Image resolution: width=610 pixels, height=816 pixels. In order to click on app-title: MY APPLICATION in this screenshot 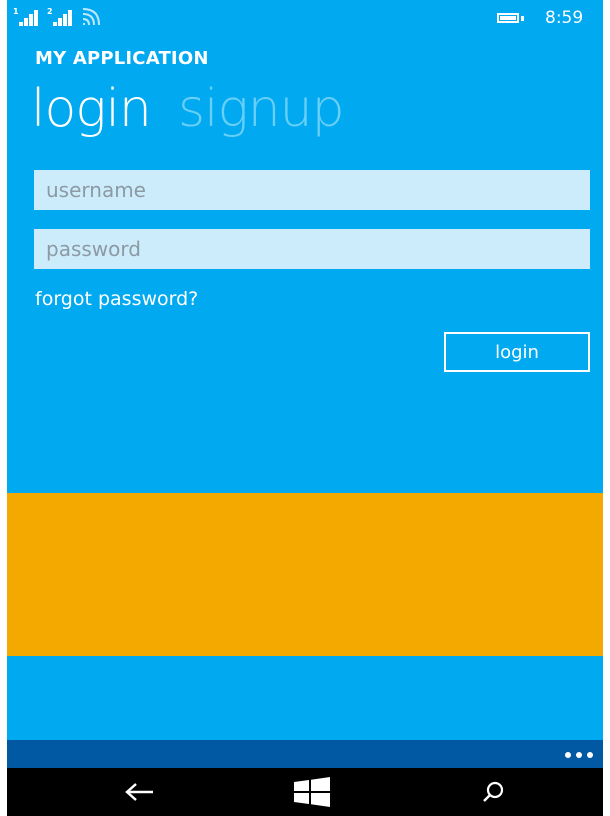, I will do `click(122, 58)`.